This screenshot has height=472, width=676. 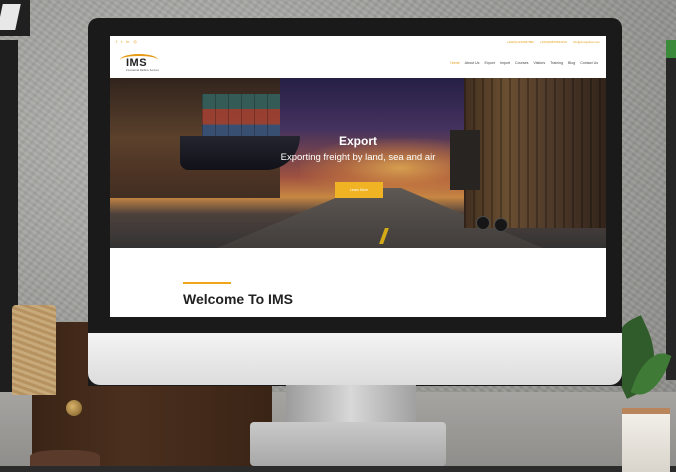 What do you see at coordinates (357, 141) in the screenshot?
I see `hero-title: Export` at bounding box center [357, 141].